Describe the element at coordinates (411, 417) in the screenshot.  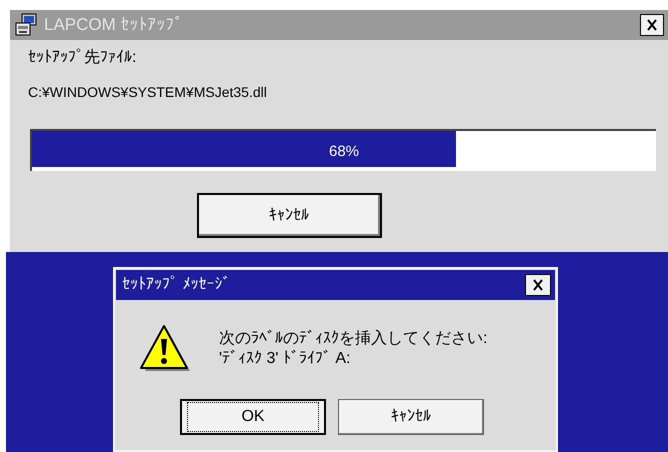
I see `dialog-button: ｷｬﾝｾﾙ` at that location.